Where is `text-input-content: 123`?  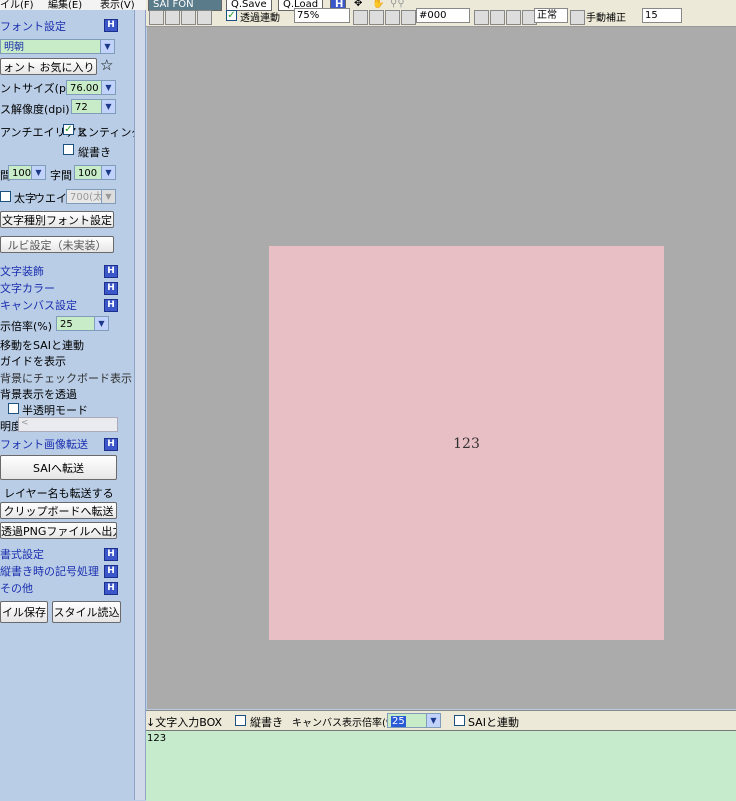
text-input-content: 123 is located at coordinates (156, 738).